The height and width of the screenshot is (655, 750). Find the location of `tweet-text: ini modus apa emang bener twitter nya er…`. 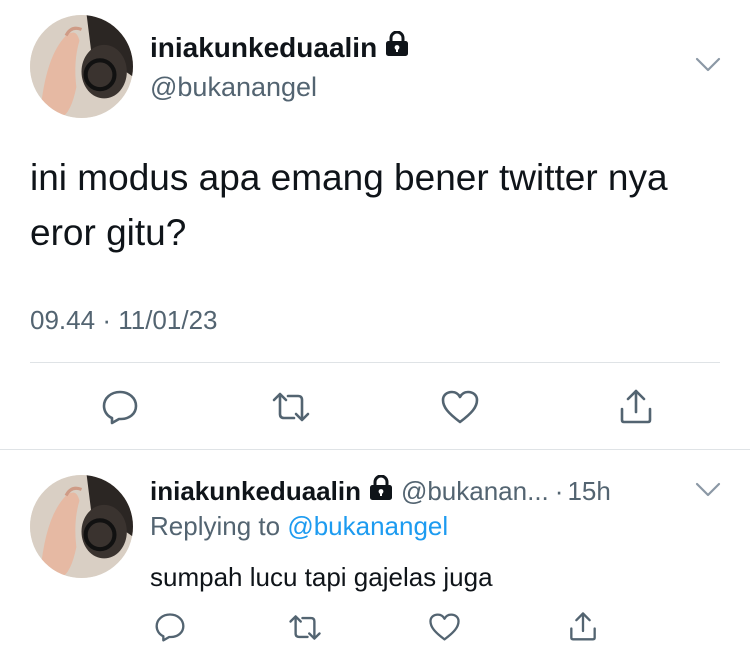

tweet-text: ini modus apa emang bener twitter nya er… is located at coordinates (349, 205).